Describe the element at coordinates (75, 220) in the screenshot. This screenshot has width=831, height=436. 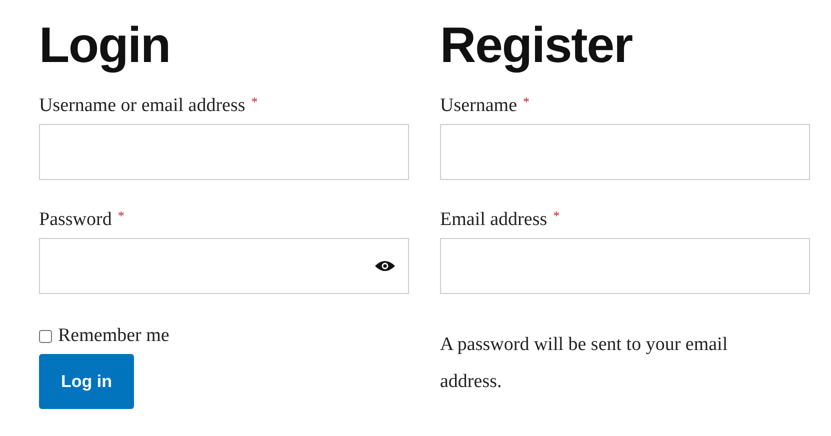
I see `field-label: Password` at that location.